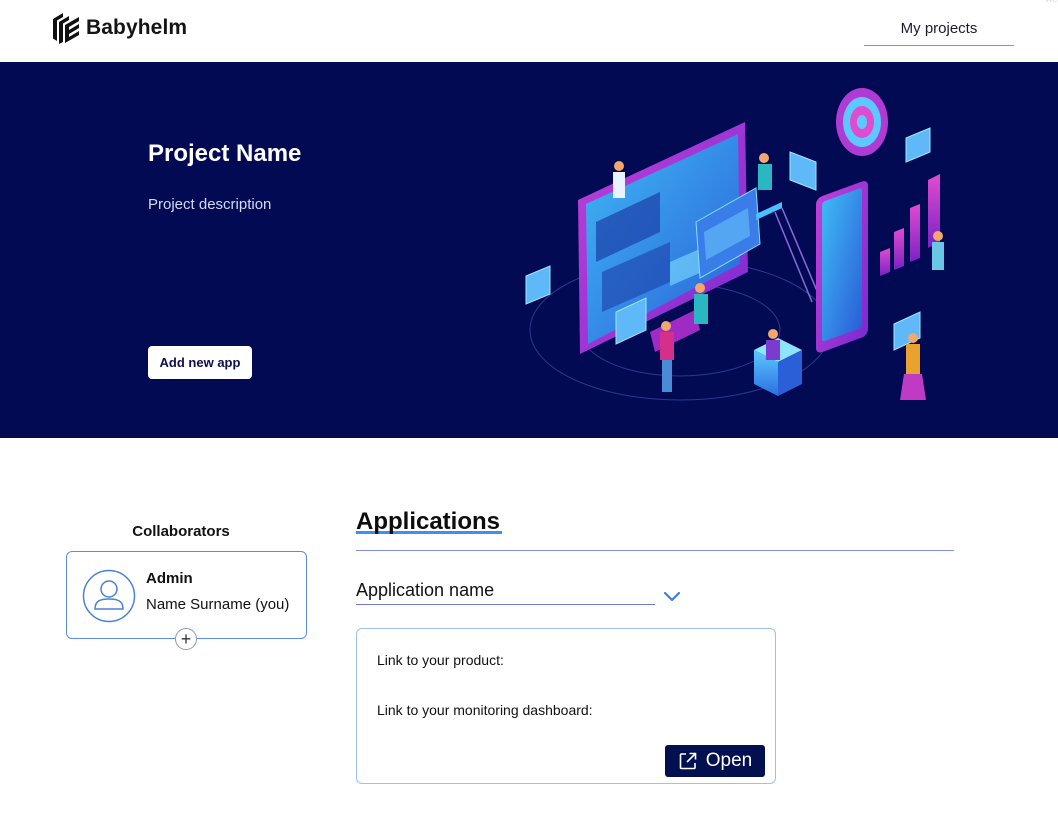  I want to click on dashboard-link-label: Link to your monitoring dashboard:, so click(485, 710).